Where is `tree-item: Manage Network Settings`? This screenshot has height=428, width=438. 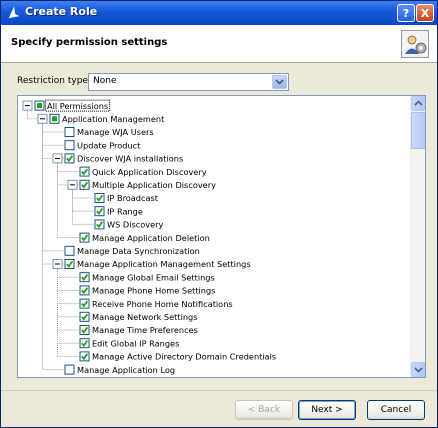
tree-item: Manage Network Settings is located at coordinates (138, 316).